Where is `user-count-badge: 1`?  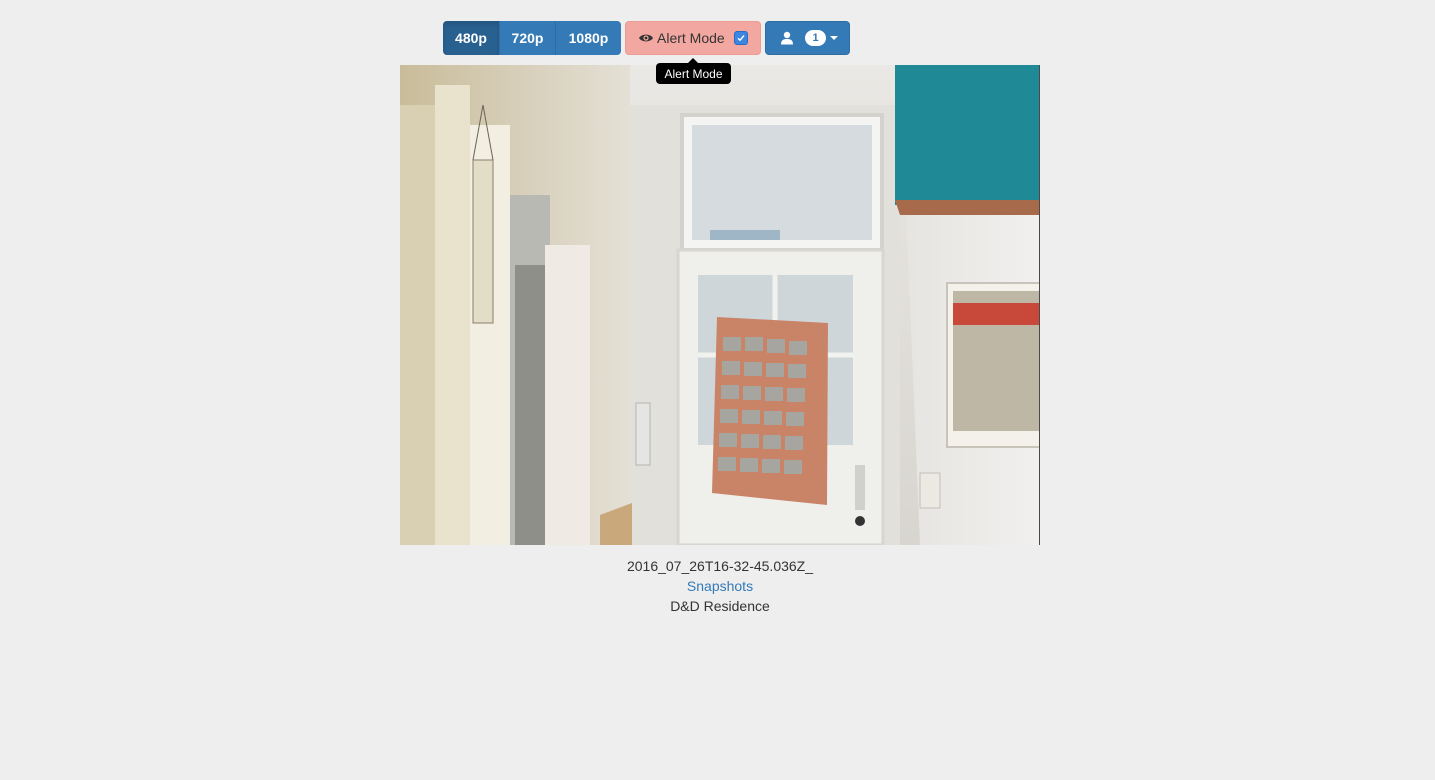
user-count-badge: 1 is located at coordinates (815, 38).